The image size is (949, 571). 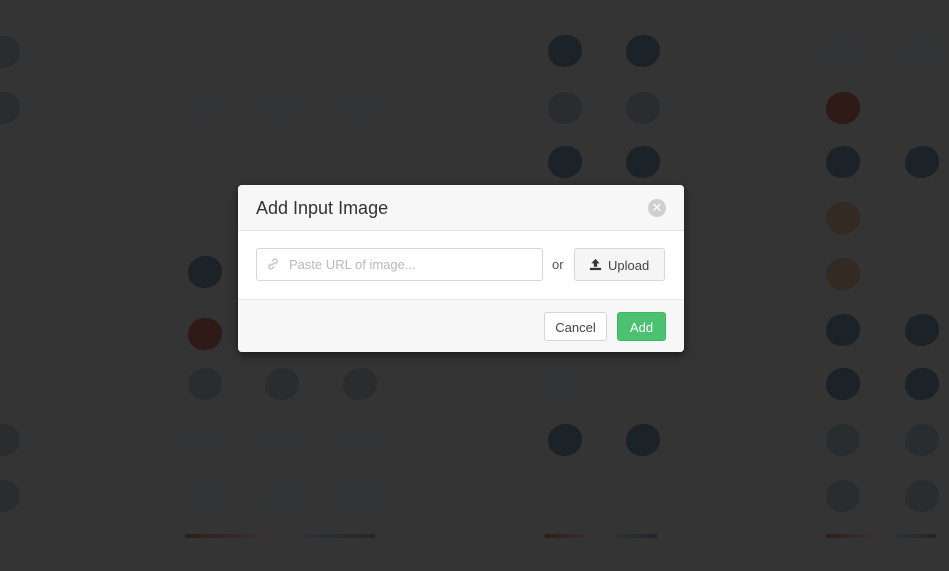 What do you see at coordinates (595, 264) in the screenshot?
I see `upload-icon` at bounding box center [595, 264].